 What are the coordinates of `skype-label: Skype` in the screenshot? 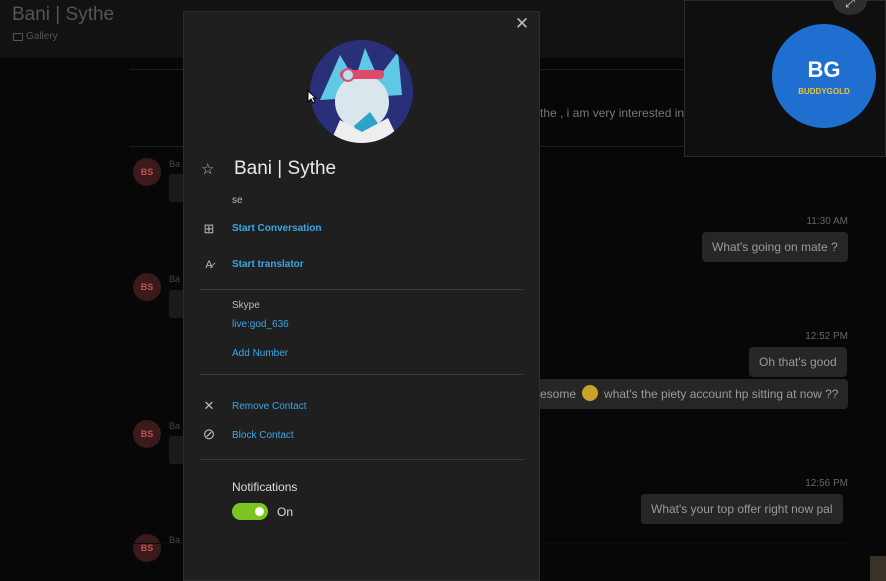 It's located at (246, 305).